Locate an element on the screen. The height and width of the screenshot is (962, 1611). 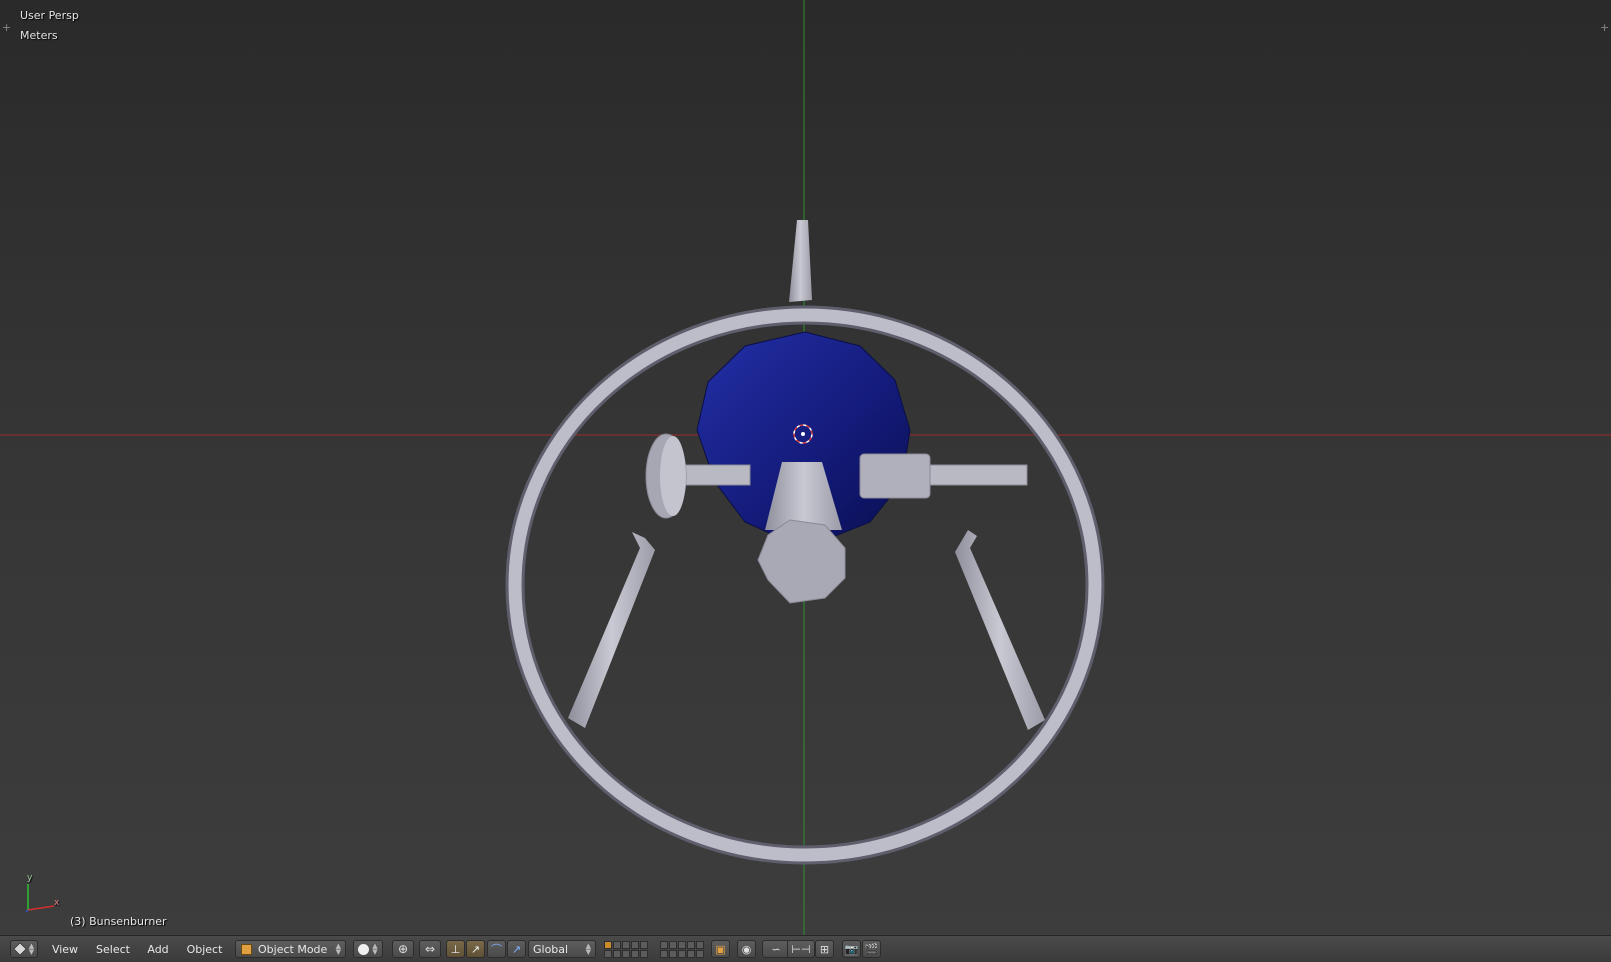
units-label: Meters is located at coordinates (39, 35).